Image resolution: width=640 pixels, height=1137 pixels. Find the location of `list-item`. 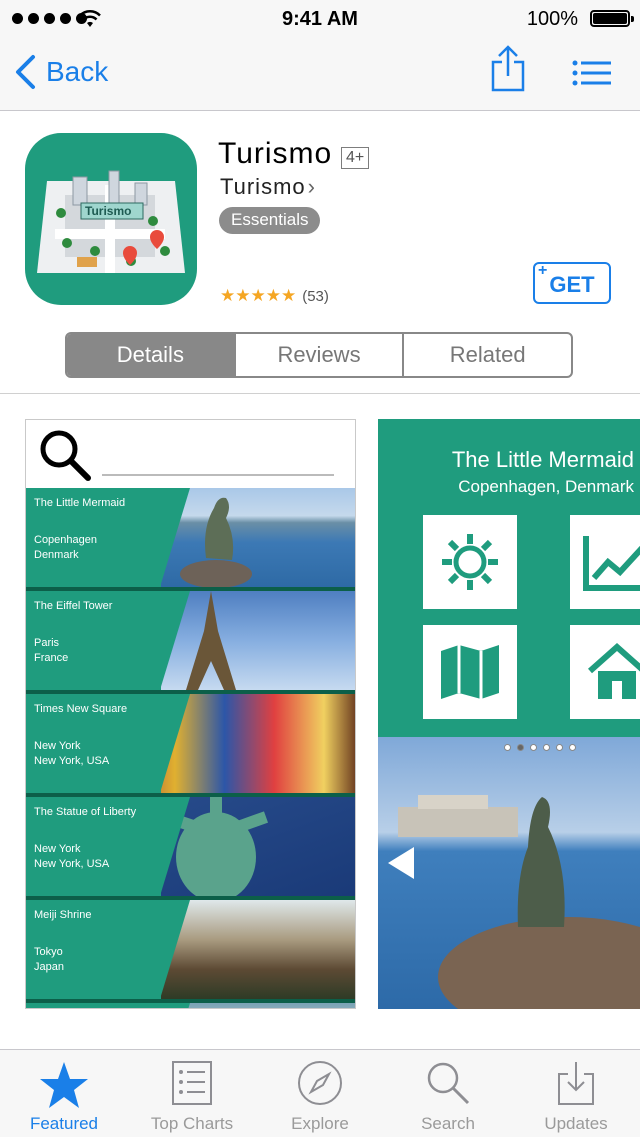

list-item is located at coordinates (190, 1005).